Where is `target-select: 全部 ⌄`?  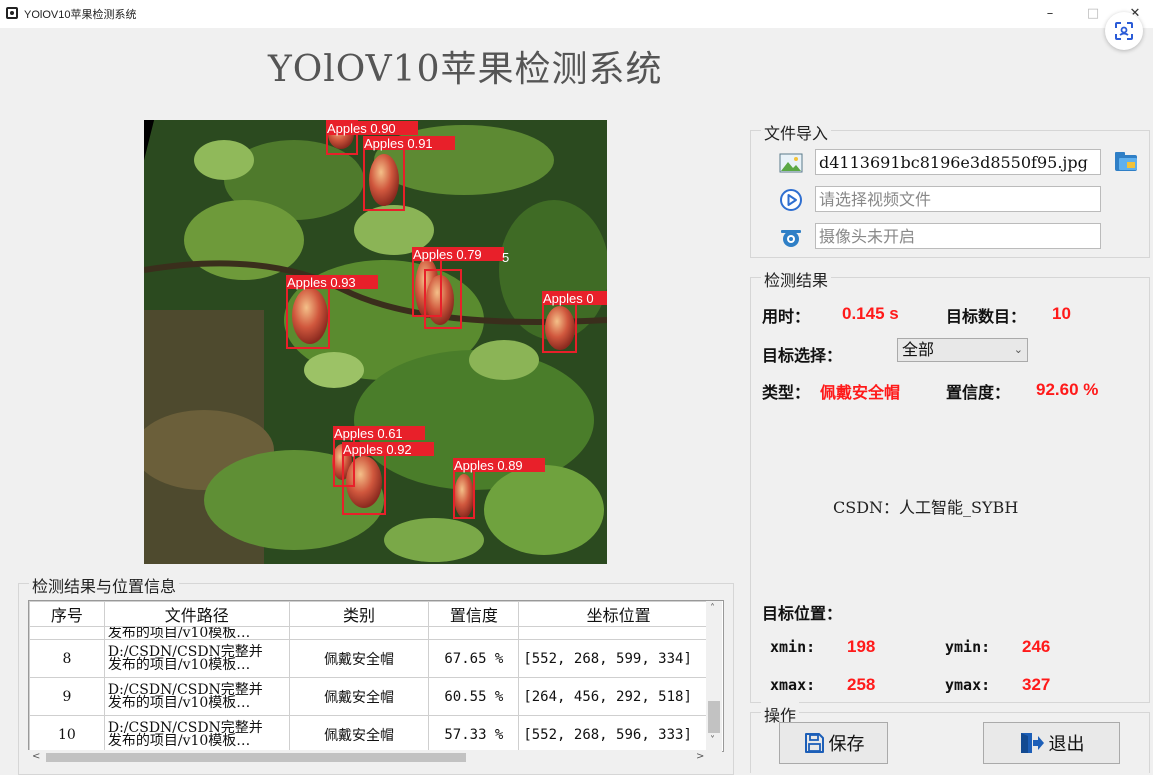 target-select: 全部 ⌄ is located at coordinates (962, 350).